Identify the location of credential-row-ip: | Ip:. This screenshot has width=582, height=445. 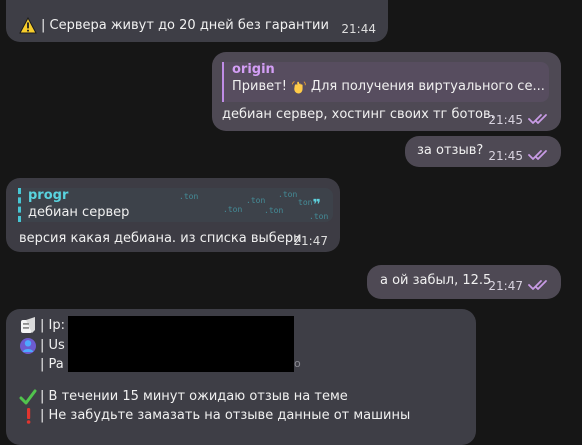
(42, 326).